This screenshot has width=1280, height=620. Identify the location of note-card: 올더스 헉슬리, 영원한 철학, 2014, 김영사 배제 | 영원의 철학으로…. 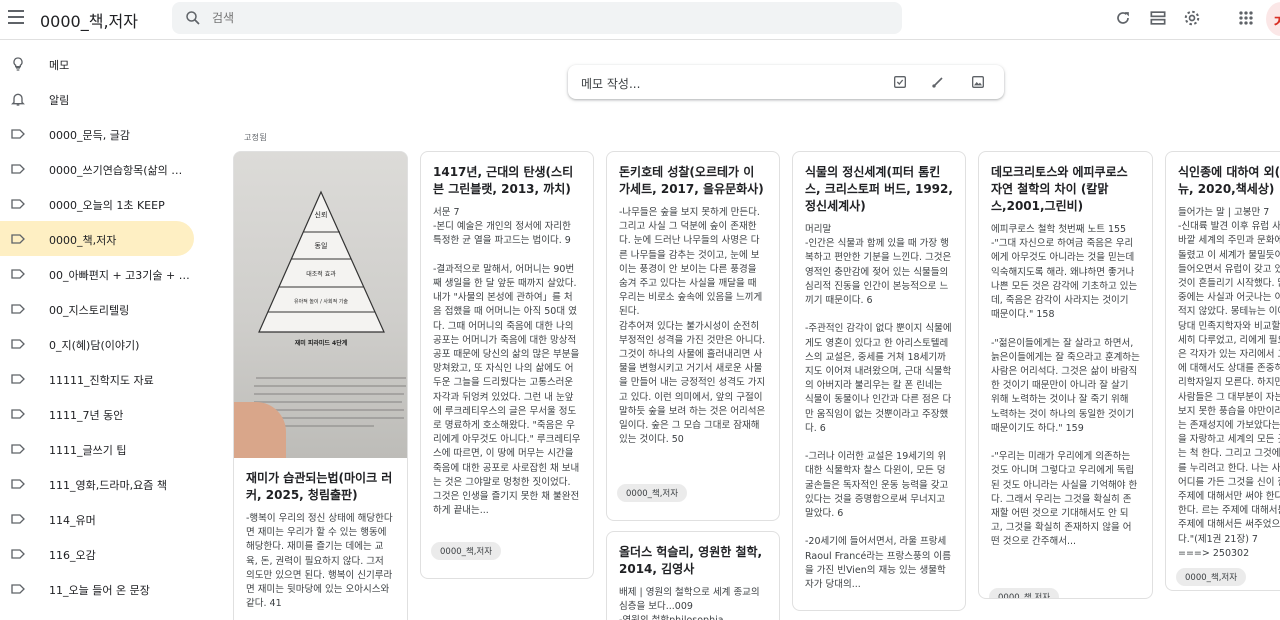
(693, 575).